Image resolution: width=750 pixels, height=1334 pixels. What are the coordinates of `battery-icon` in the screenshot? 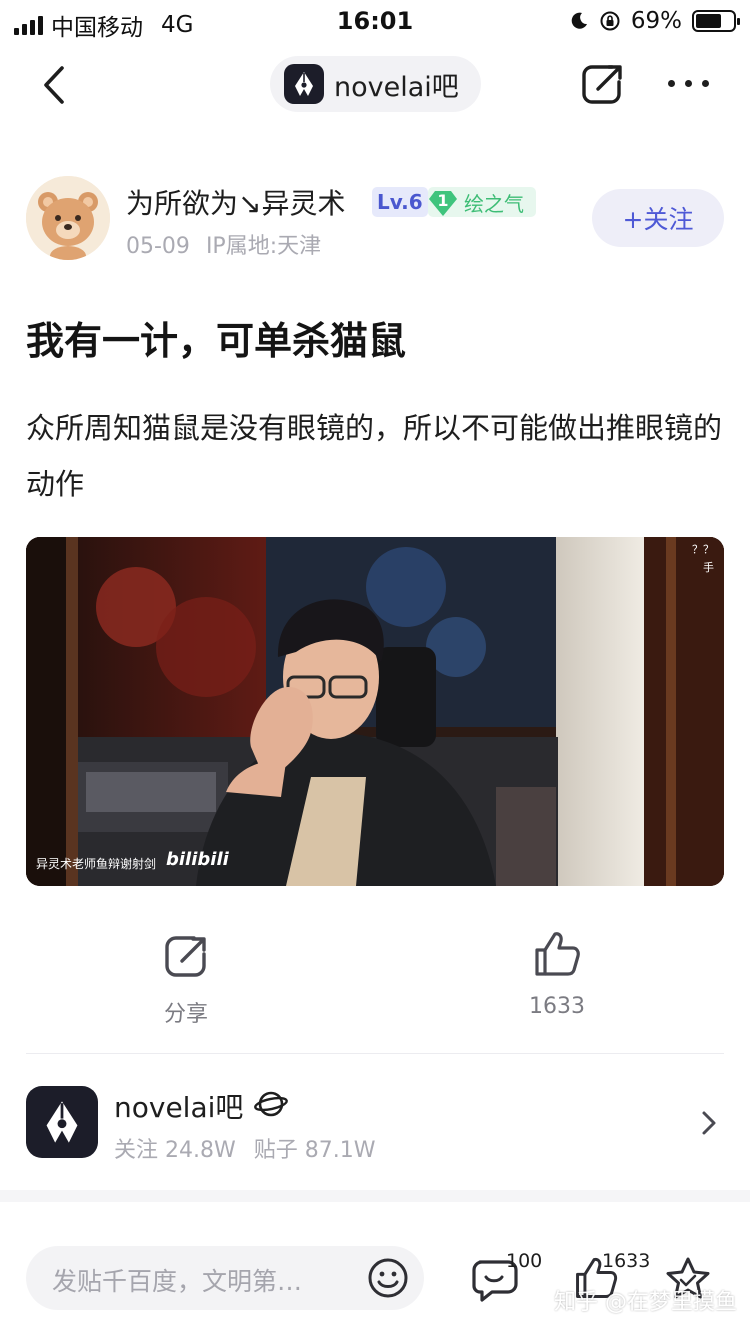 It's located at (716, 21).